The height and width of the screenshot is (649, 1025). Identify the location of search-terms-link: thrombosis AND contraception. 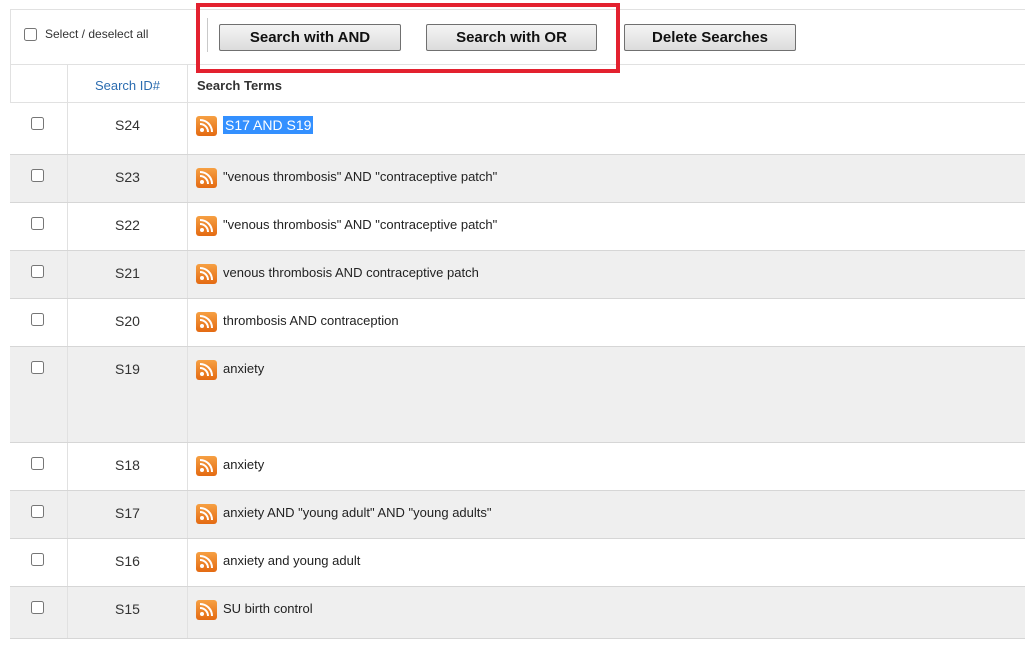
(311, 321).